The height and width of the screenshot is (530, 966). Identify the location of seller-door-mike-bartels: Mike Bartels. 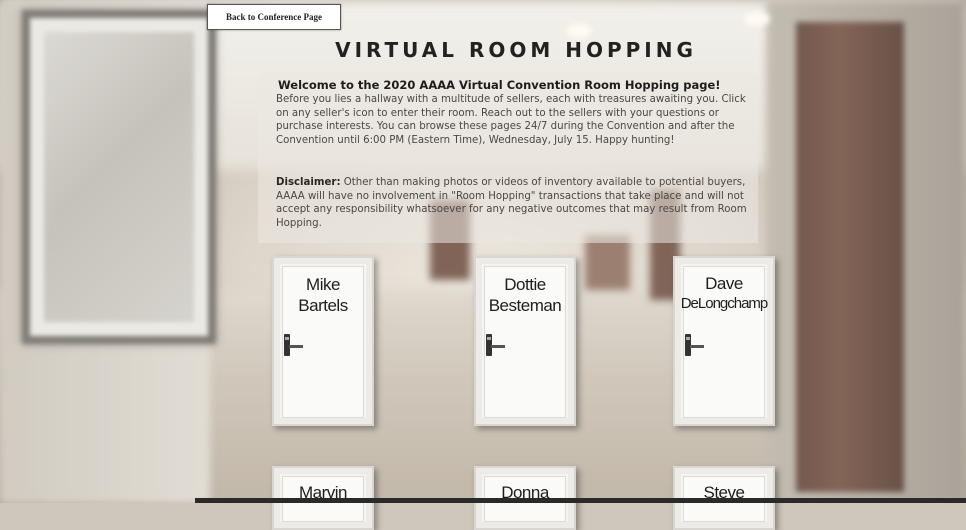
(323, 341).